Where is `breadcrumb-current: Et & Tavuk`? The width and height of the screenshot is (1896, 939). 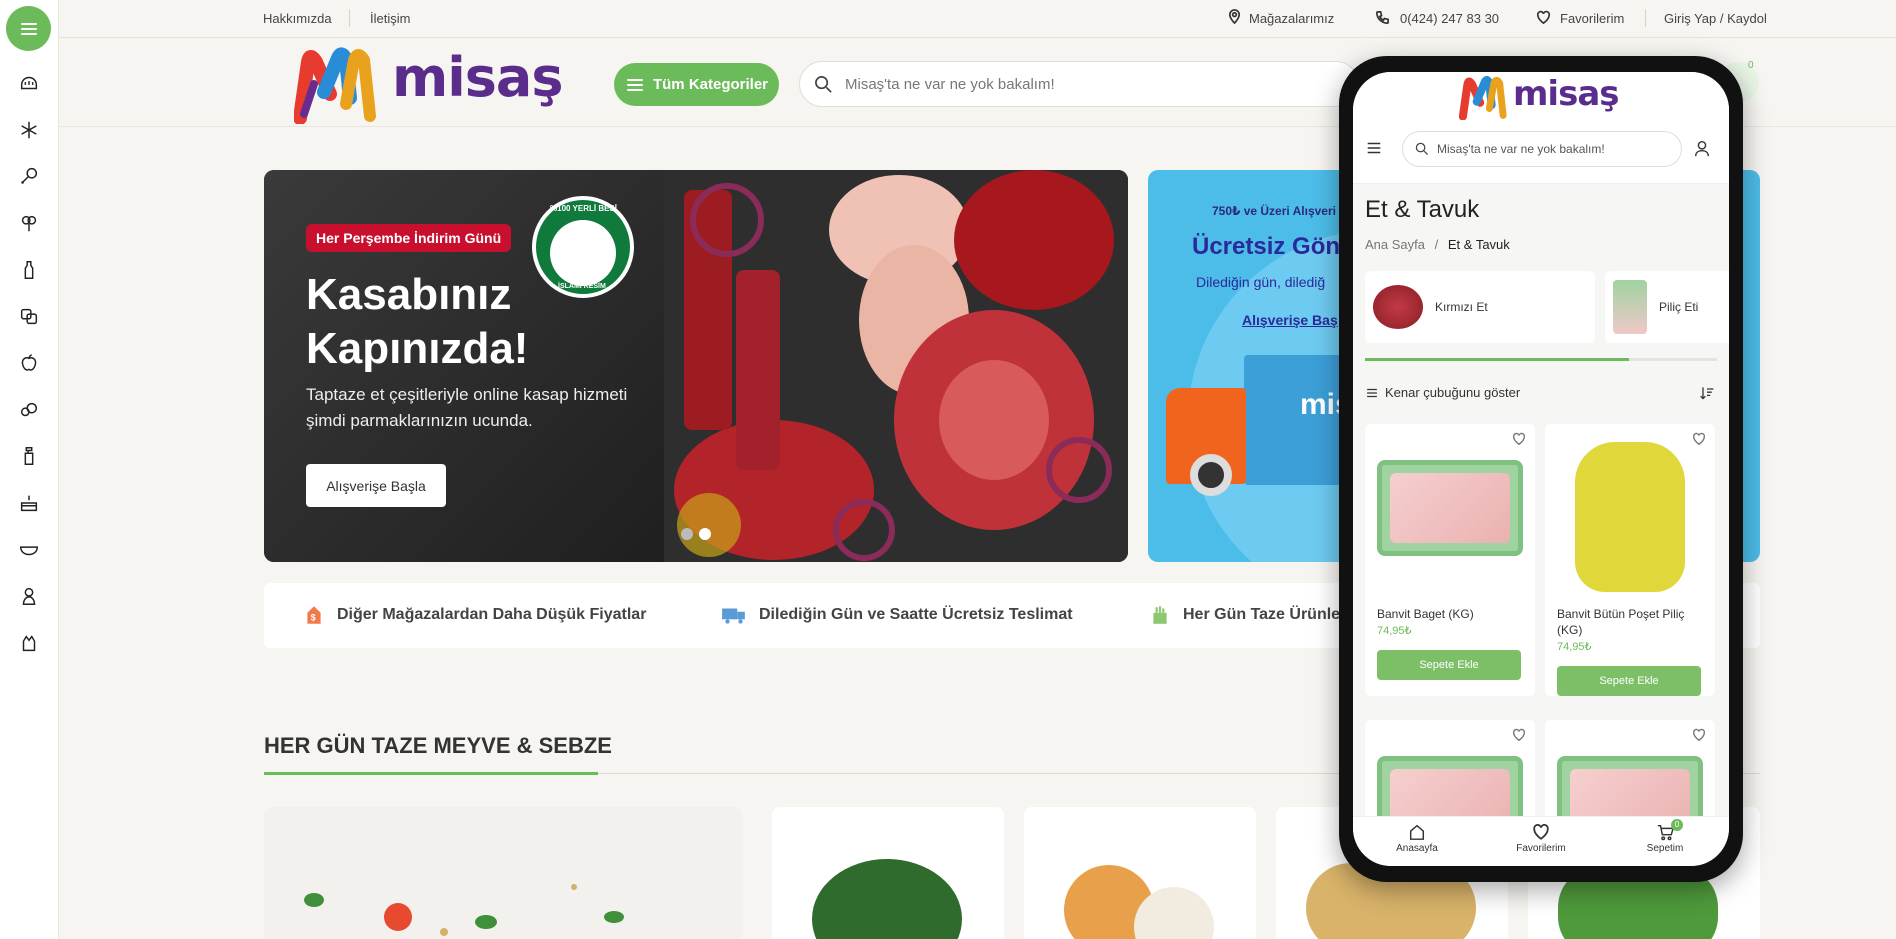 breadcrumb-current: Et & Tavuk is located at coordinates (1478, 244).